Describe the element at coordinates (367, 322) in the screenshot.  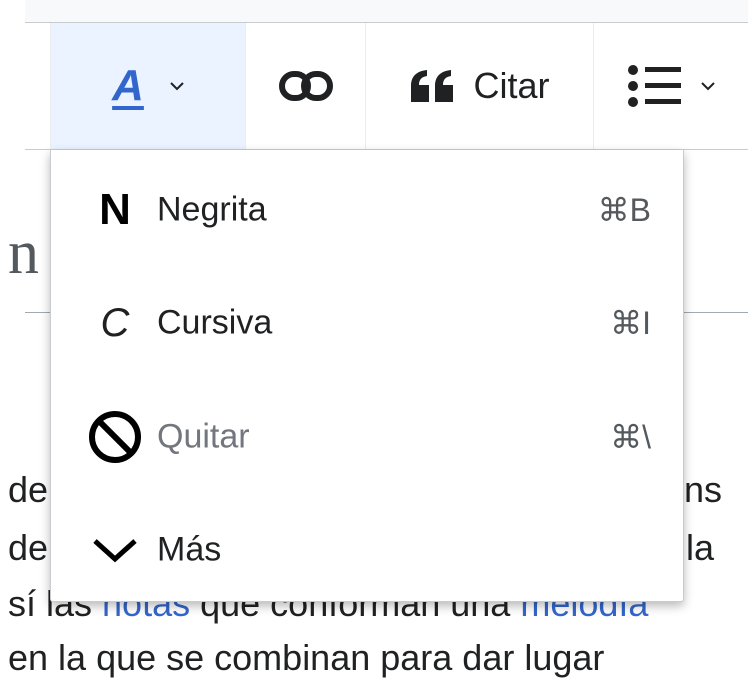
I see `menu-item-italic: C Cursiva ⌘I` at that location.